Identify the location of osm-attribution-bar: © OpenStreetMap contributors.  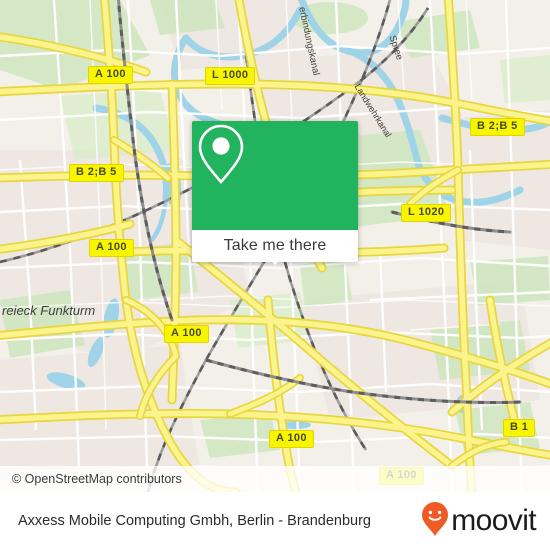
(275, 479).